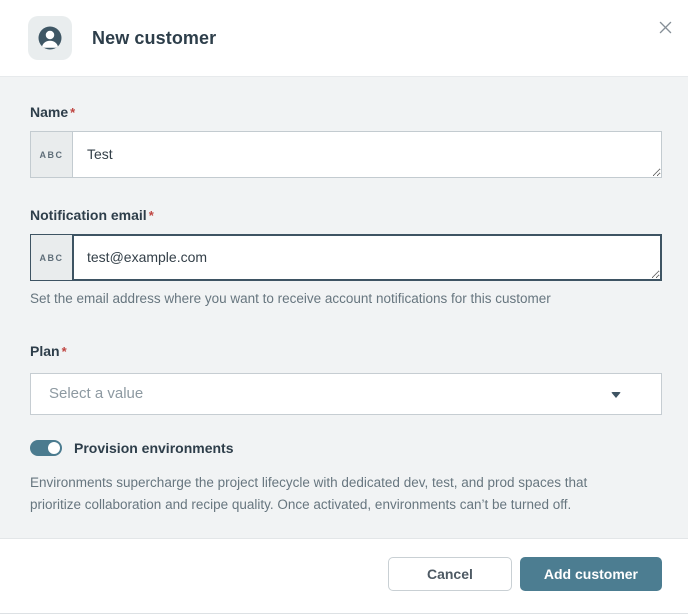 Image resolution: width=688 pixels, height=614 pixels. Describe the element at coordinates (590, 574) in the screenshot. I see `add-customer-button: Add customer` at that location.